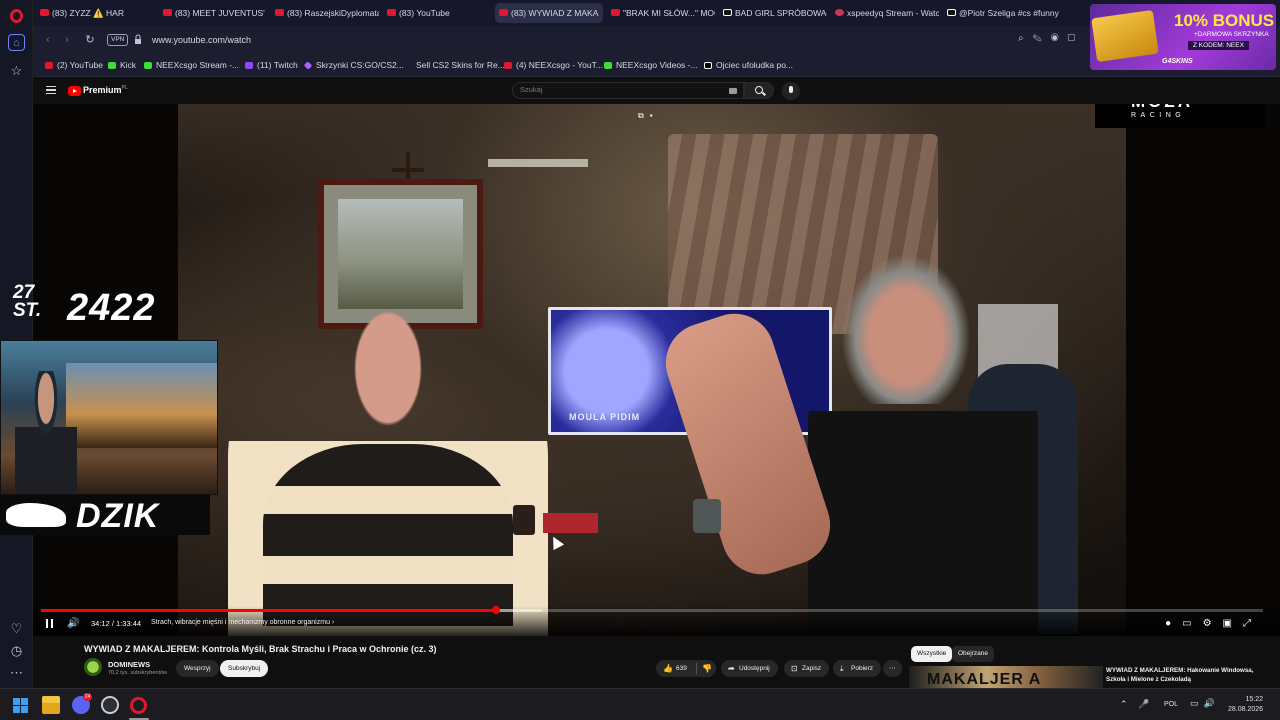 Image resolution: width=1280 pixels, height=720 pixels. What do you see at coordinates (16, 650) in the screenshot?
I see `history-icon: ◷` at bounding box center [16, 650].